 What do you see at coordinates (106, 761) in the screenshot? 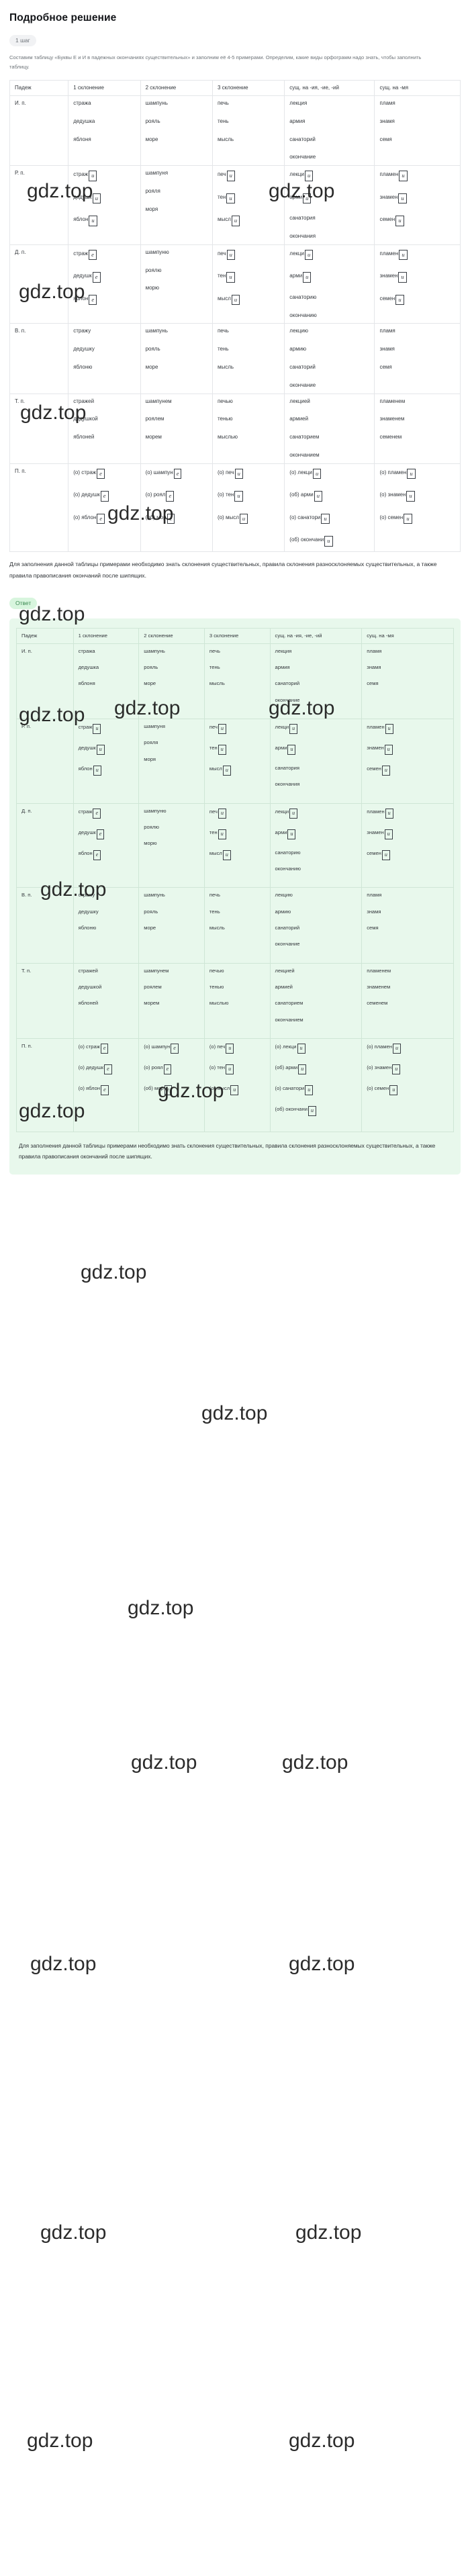
I see `cell-c1: страж и дедушк и яблон и` at bounding box center [106, 761].